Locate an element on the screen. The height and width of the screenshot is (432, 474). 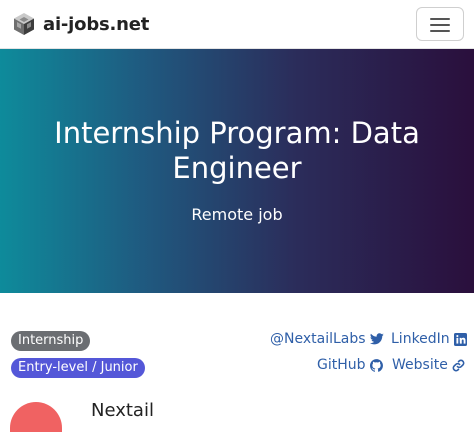
job-location-type: Remote job is located at coordinates (237, 214).